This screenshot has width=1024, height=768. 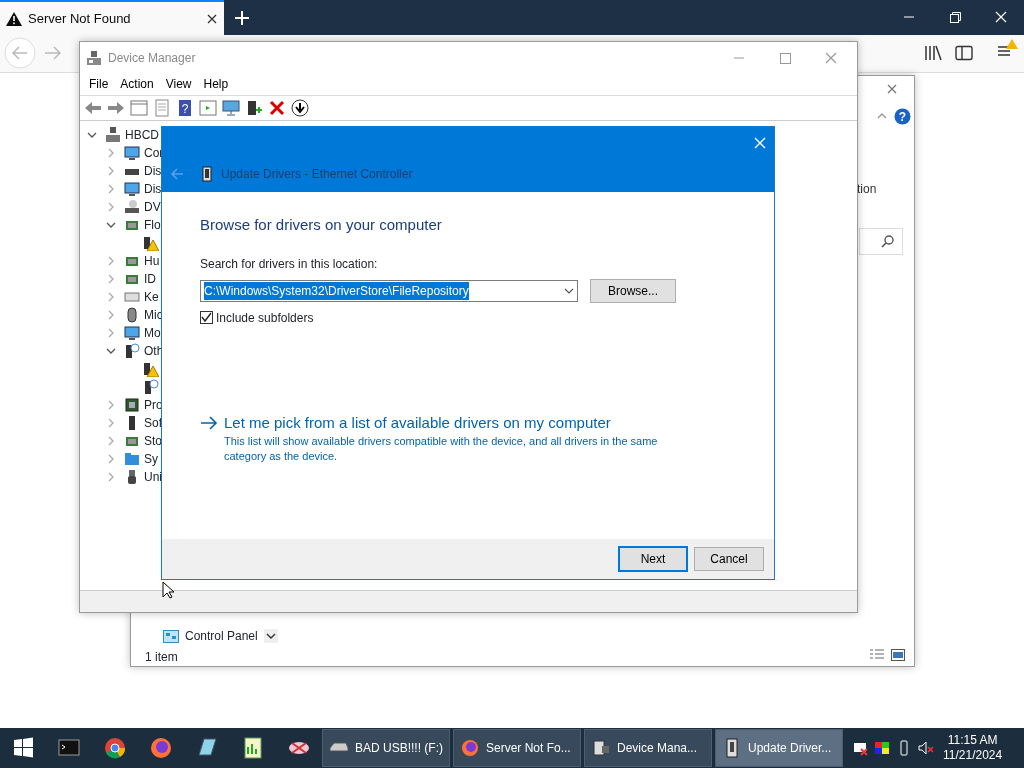 What do you see at coordinates (112, 17) in the screenshot?
I see `browser-tab: Server Not Found` at bounding box center [112, 17].